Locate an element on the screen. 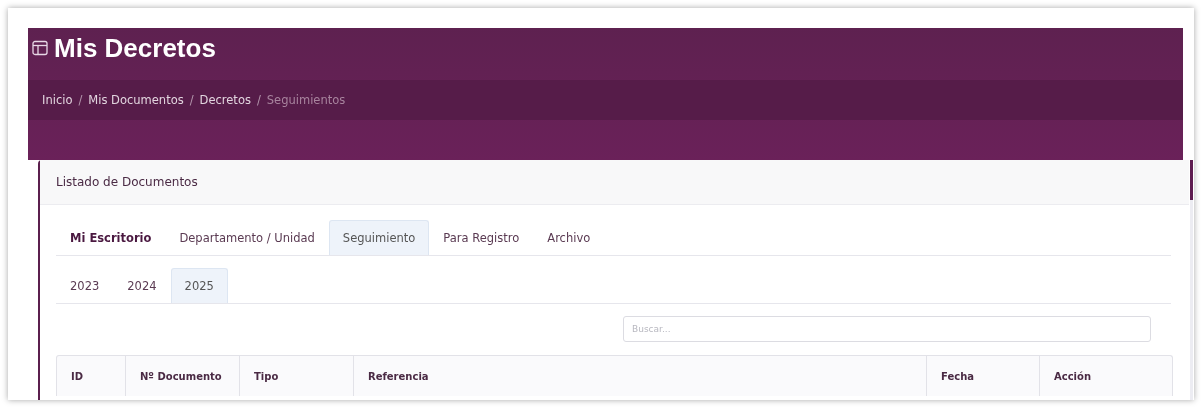  column-header: Fecha is located at coordinates (982, 376).